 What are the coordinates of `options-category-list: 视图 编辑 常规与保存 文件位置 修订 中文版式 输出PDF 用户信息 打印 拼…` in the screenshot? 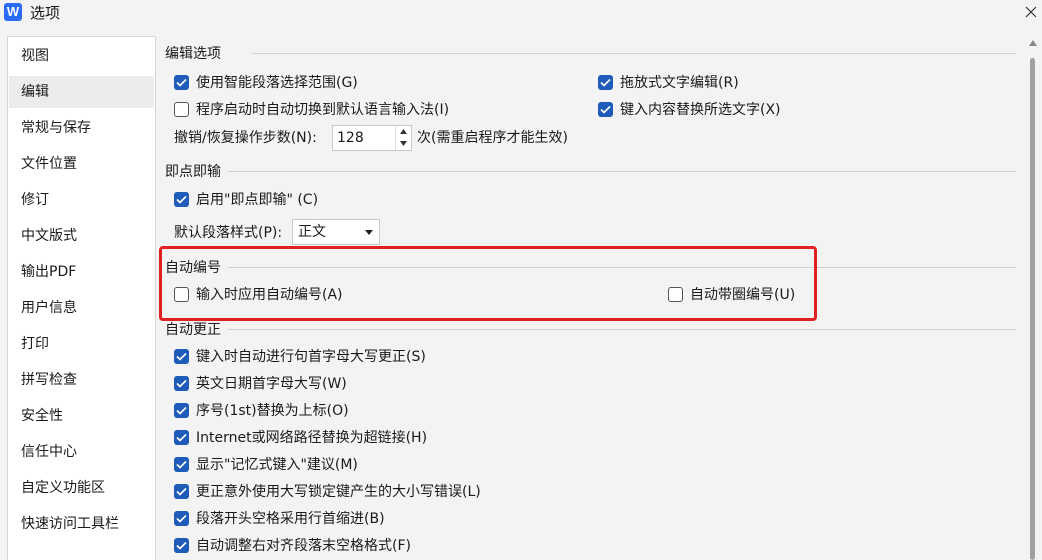 It's located at (81, 298).